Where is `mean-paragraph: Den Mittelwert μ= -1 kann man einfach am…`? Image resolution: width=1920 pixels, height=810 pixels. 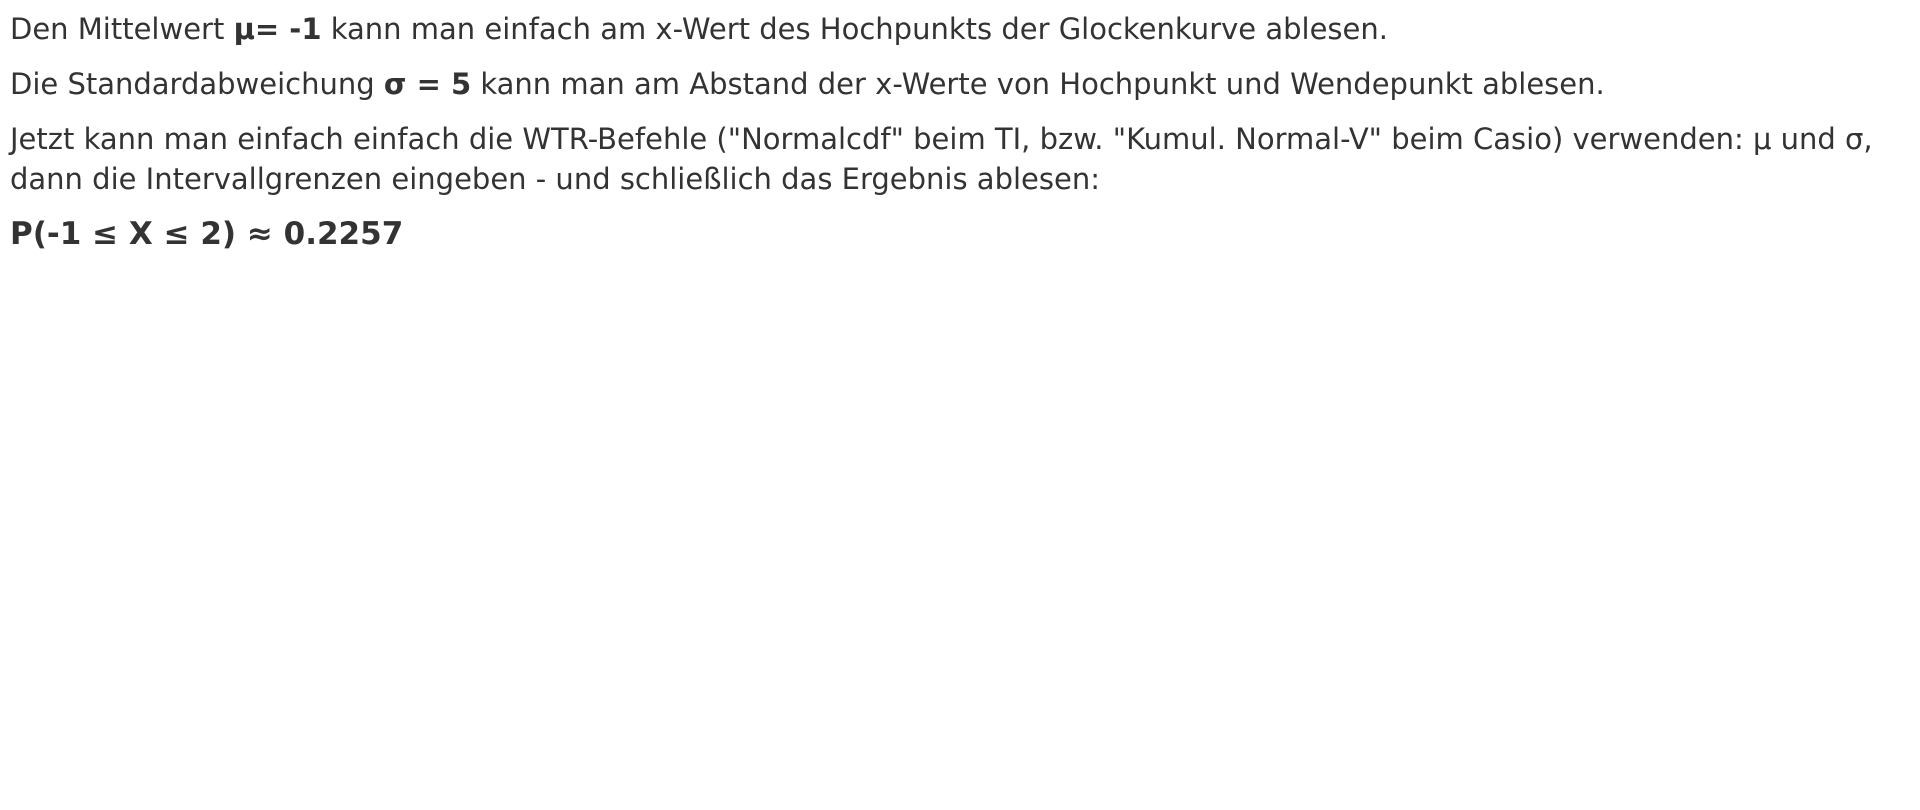 mean-paragraph: Den Mittelwert μ= -1 kann man einfach am… is located at coordinates (963, 29).